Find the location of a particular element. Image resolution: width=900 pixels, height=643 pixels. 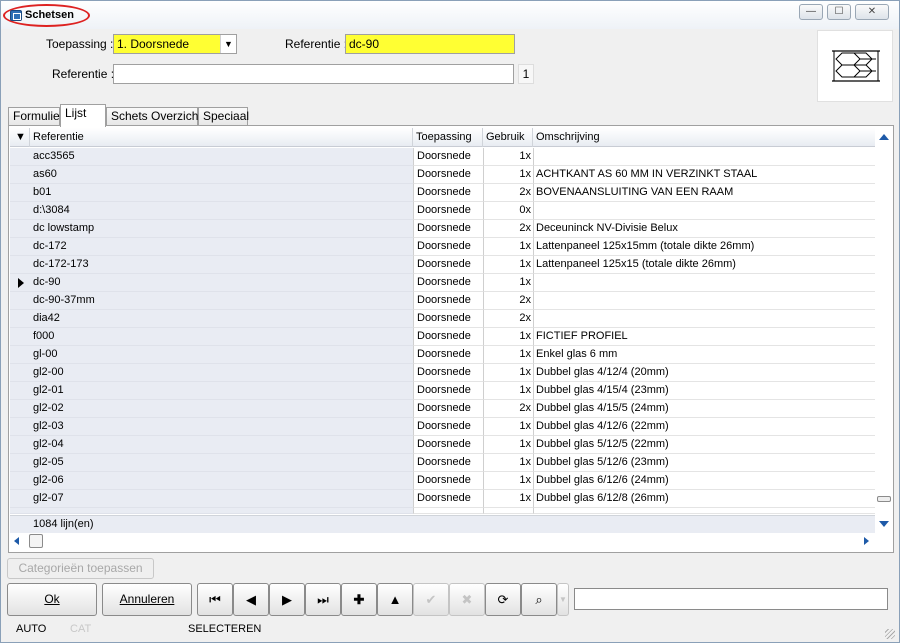

categorieen-toepassen-button: Categorieën toepassen is located at coordinates (80, 568).